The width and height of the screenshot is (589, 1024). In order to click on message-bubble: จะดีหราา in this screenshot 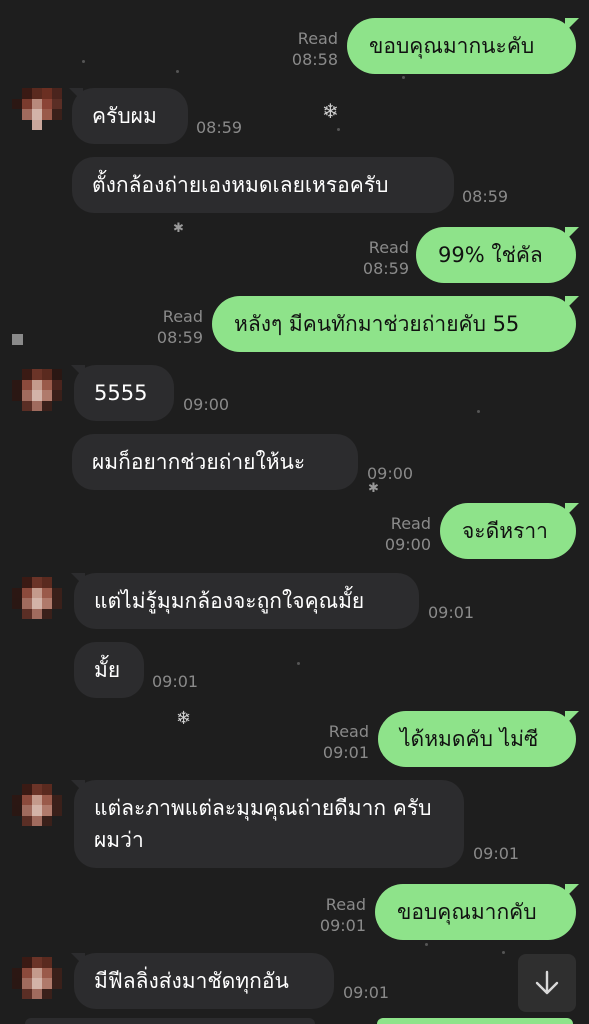, I will do `click(508, 531)`.